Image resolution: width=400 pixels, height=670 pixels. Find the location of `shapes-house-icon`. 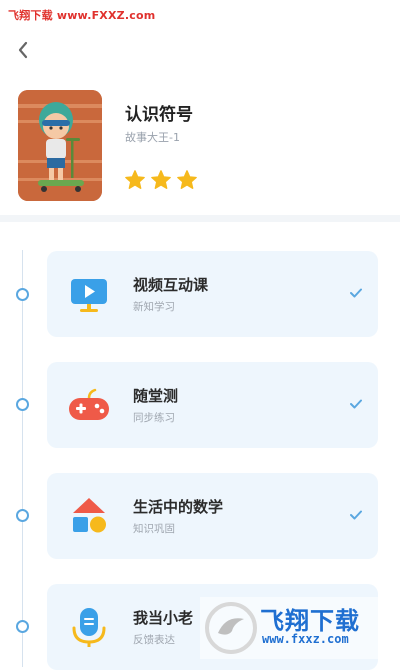

shapes-house-icon is located at coordinates (89, 517).